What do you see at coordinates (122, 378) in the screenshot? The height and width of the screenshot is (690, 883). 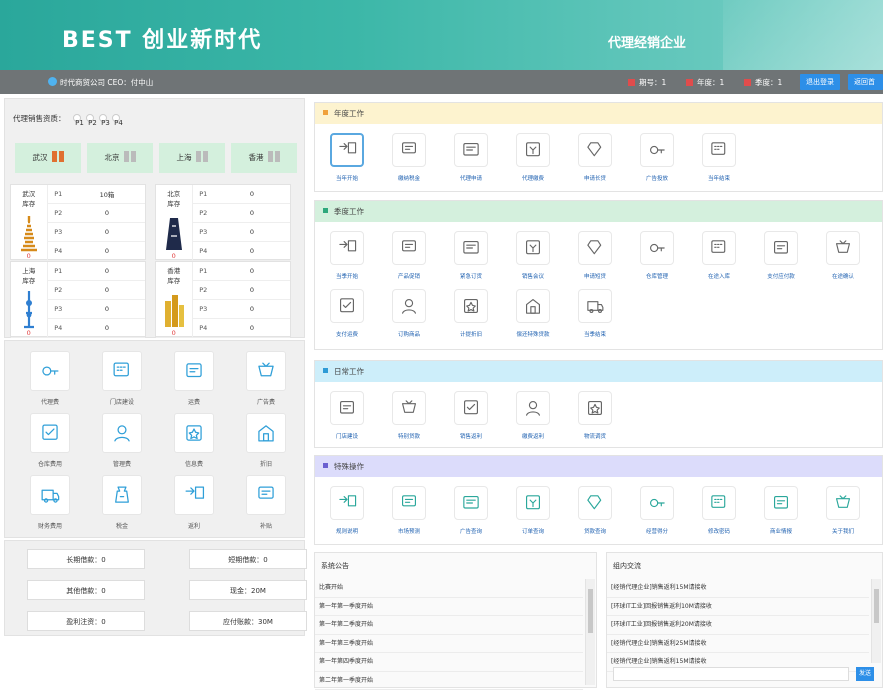 I see `cost-item: 门店建设` at bounding box center [122, 378].